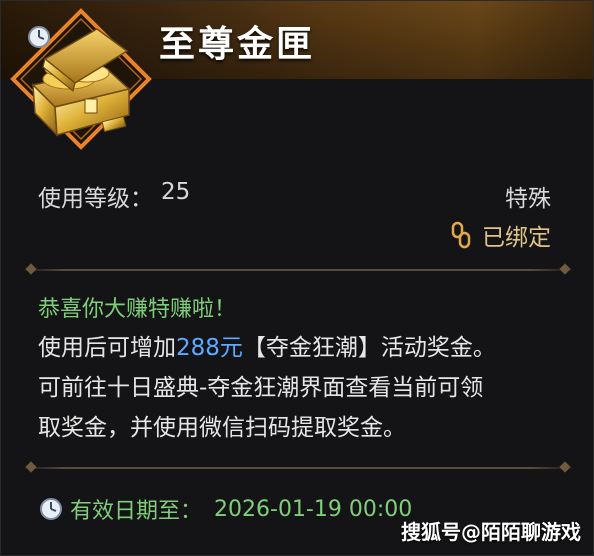 The image size is (594, 556). I want to click on rarity-label: 特殊, so click(528, 199).